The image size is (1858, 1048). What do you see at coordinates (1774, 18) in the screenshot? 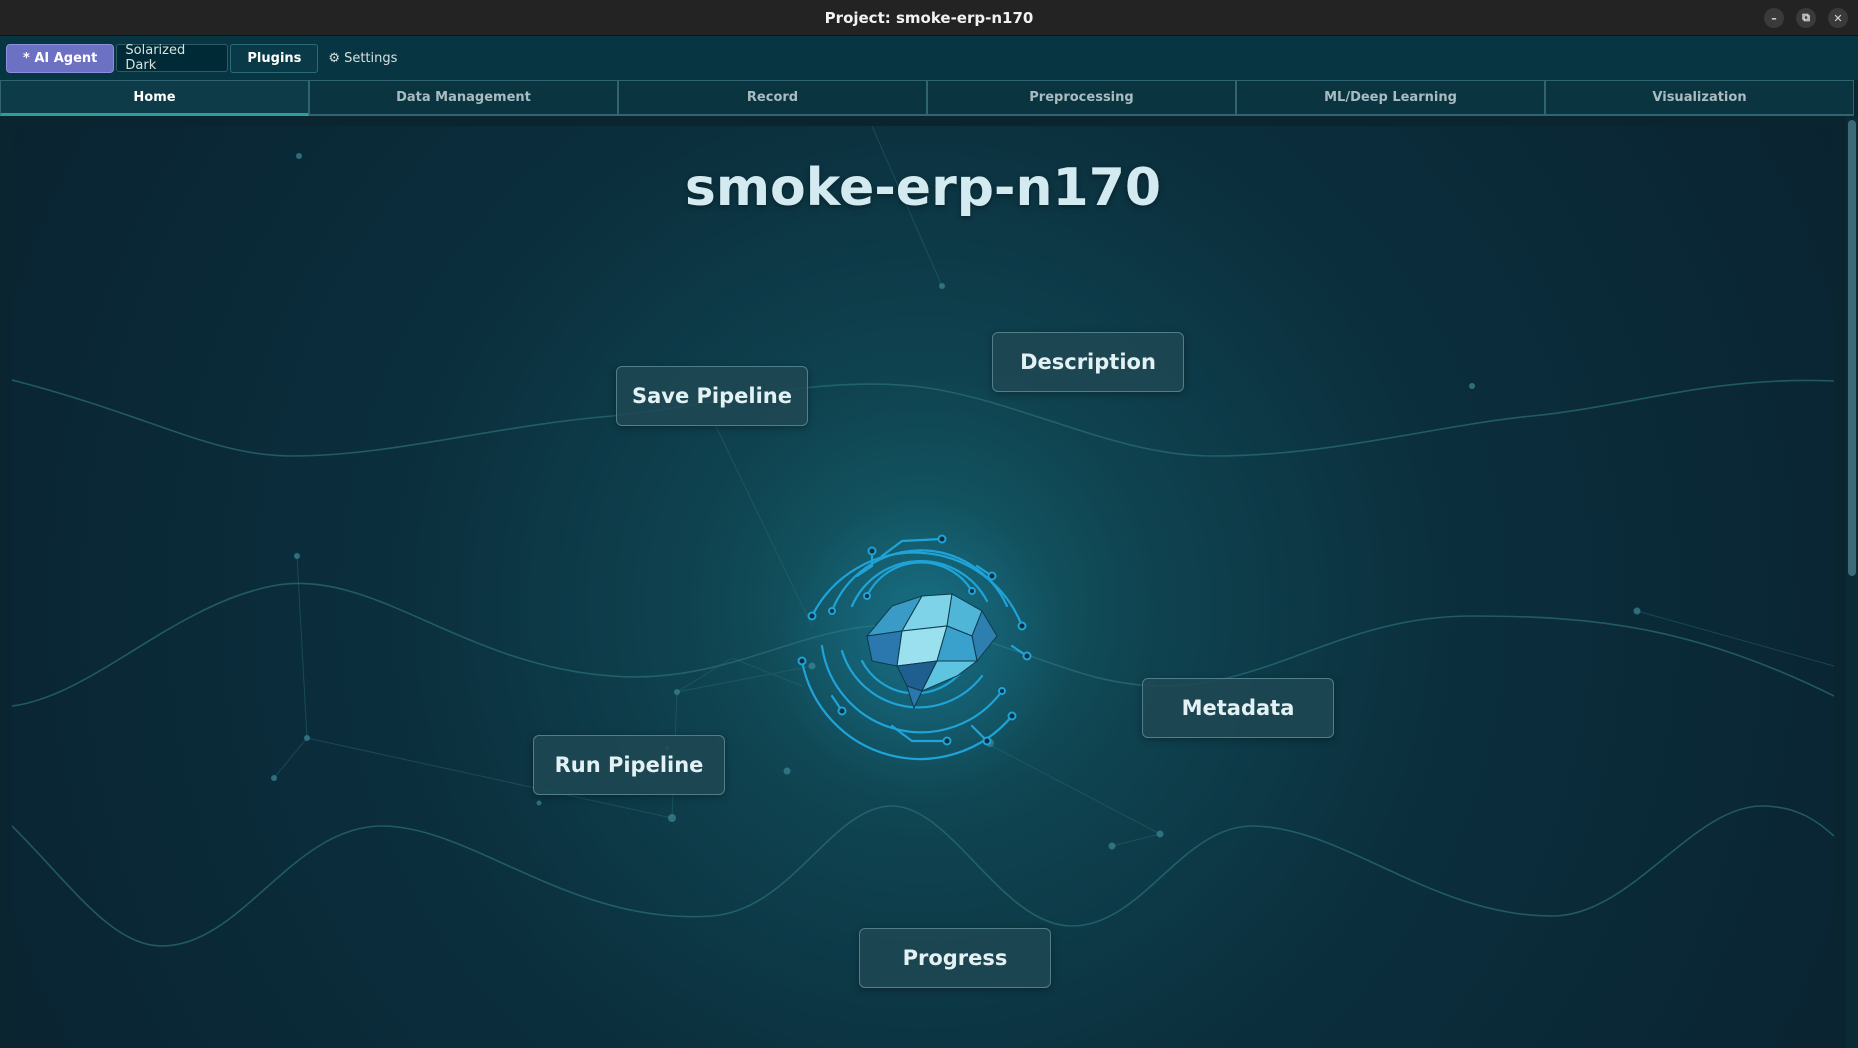
I see `minimize-icon: –` at bounding box center [1774, 18].